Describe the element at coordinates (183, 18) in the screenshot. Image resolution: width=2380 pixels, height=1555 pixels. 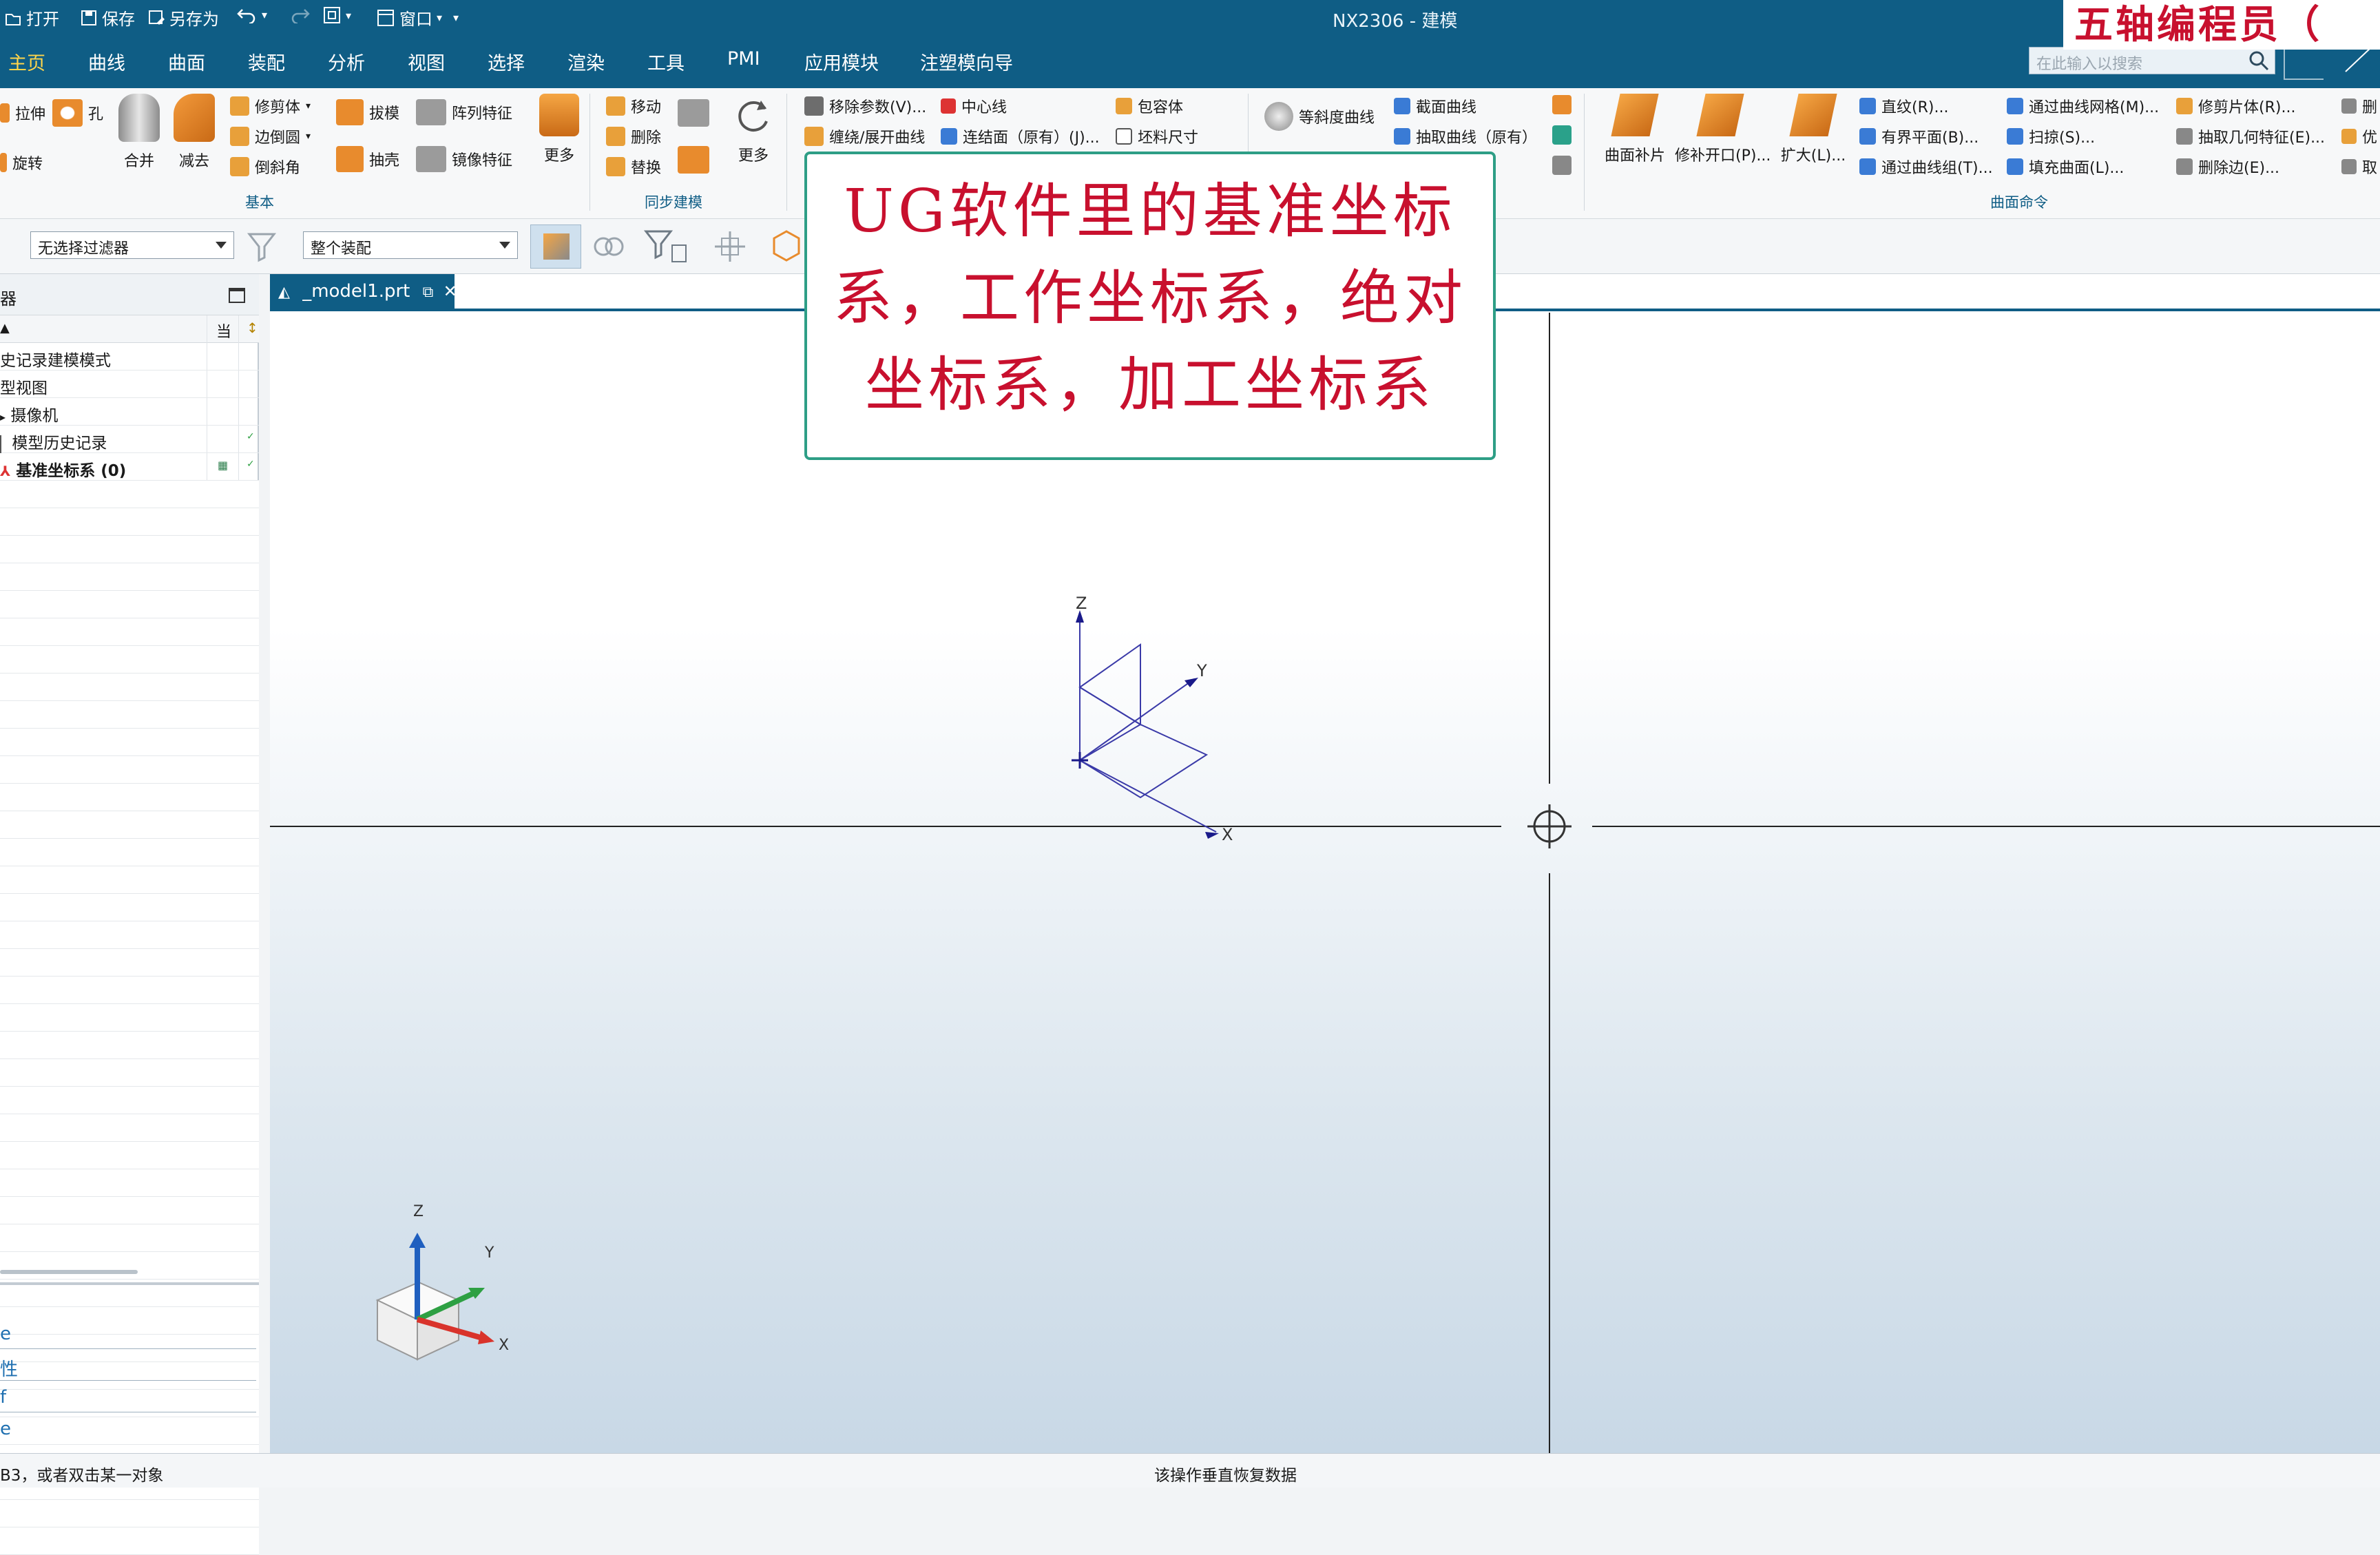
I see `save-as-button: 另存为` at that location.